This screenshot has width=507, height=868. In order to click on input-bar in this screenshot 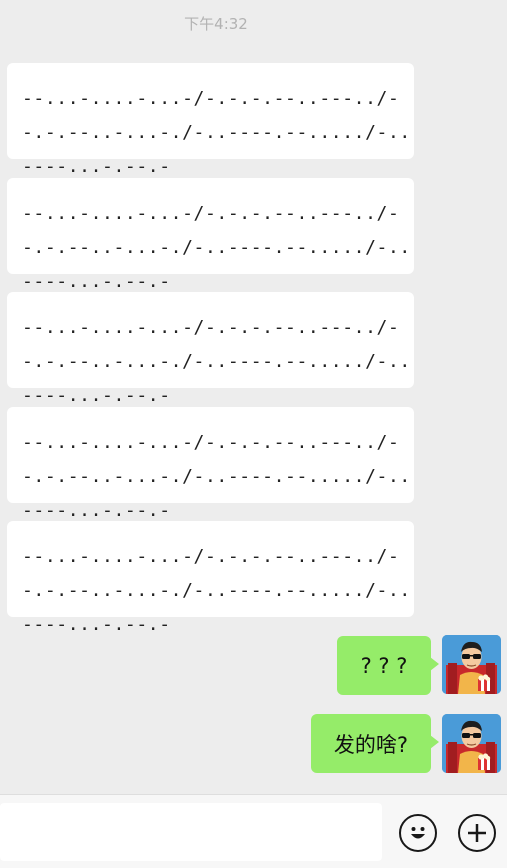, I will do `click(253, 831)`.